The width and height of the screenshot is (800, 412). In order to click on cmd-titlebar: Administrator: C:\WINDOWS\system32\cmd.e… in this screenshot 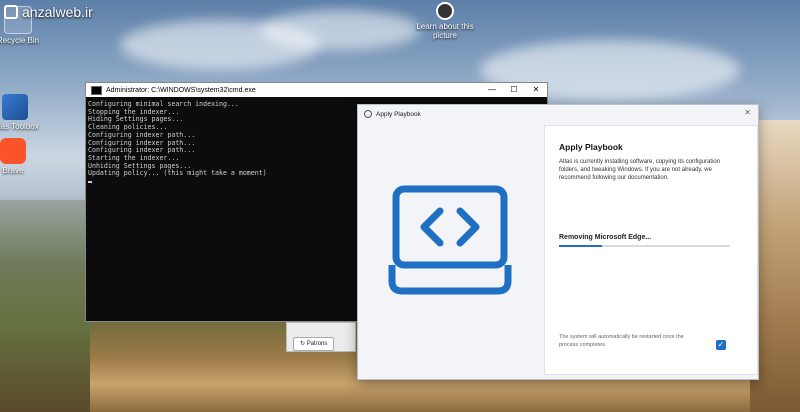, I will do `click(316, 90)`.